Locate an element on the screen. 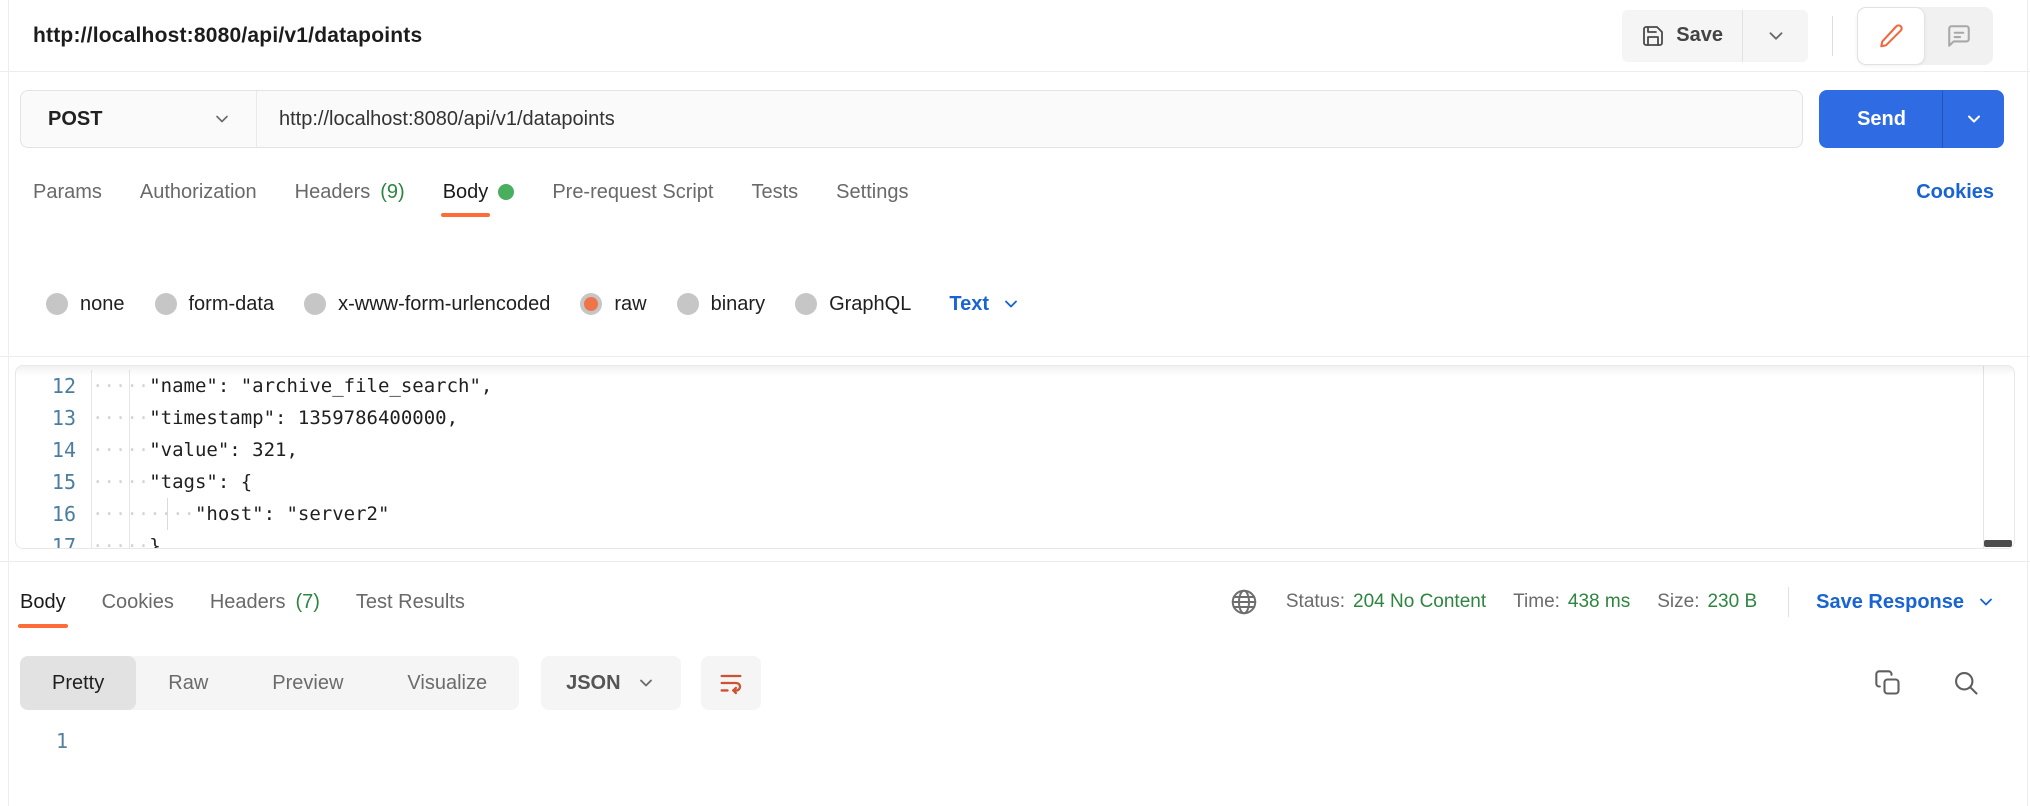 This screenshot has height=806, width=2030. send-label: Send is located at coordinates (1881, 118).